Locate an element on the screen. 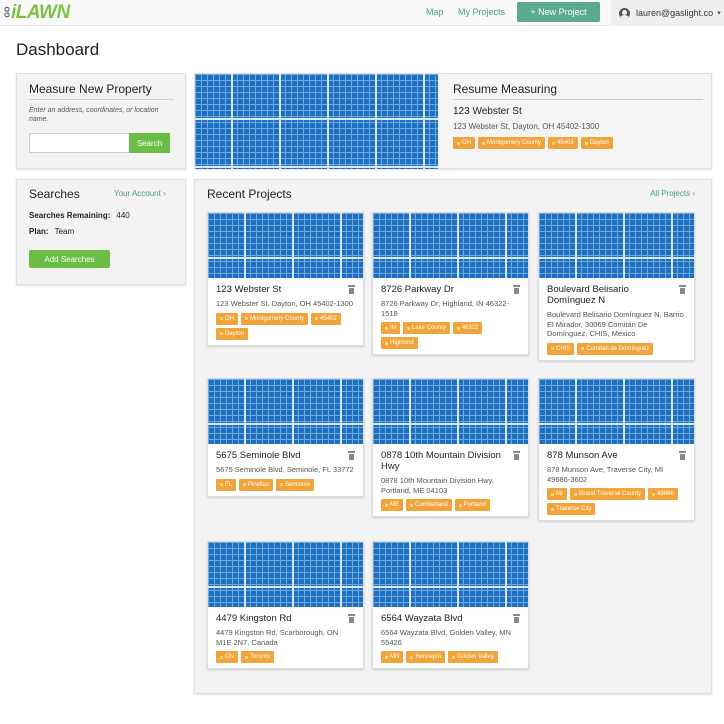  tag: Dayton is located at coordinates (596, 143).